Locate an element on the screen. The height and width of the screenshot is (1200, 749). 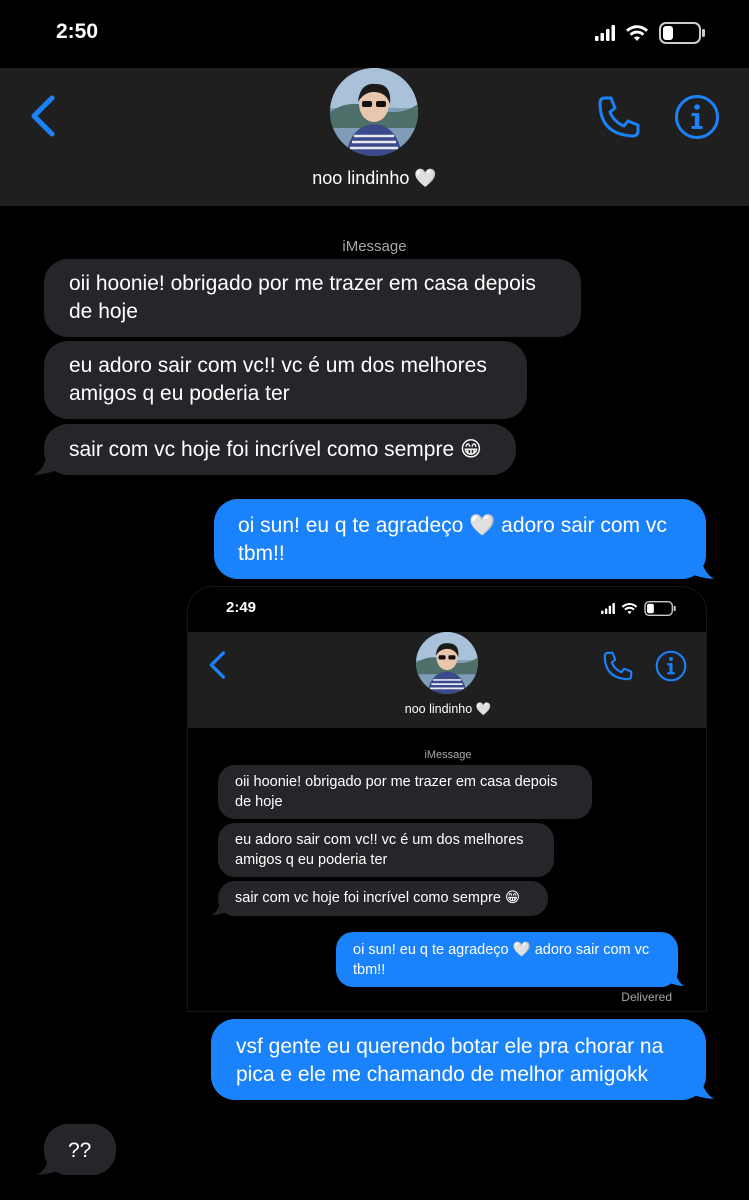
contact-name: noo lindinho 🤍 is located at coordinates (374, 178).